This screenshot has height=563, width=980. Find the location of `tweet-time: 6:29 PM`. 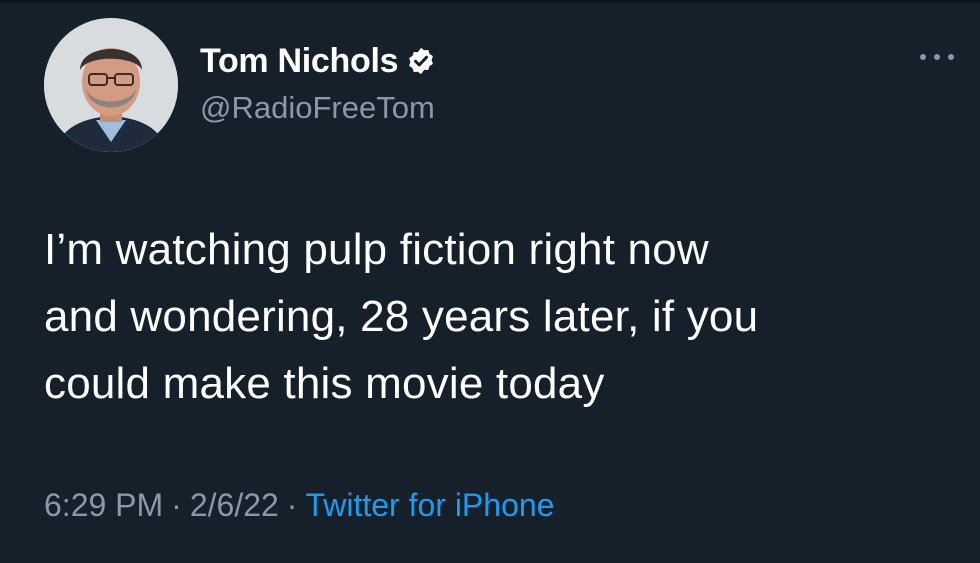

tweet-time: 6:29 PM is located at coordinates (103, 505).